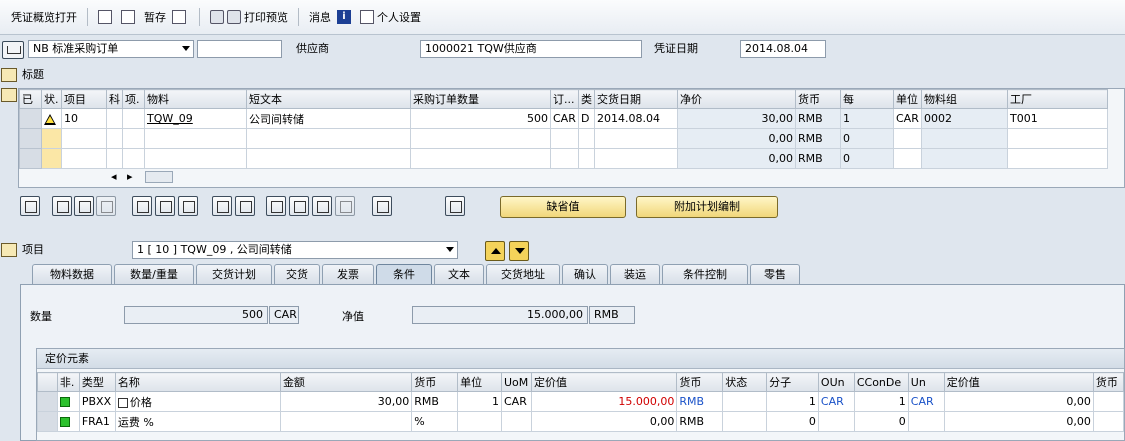 The image size is (1125, 441). Describe the element at coordinates (346, 421) in the screenshot. I see `amount-cell` at that location.